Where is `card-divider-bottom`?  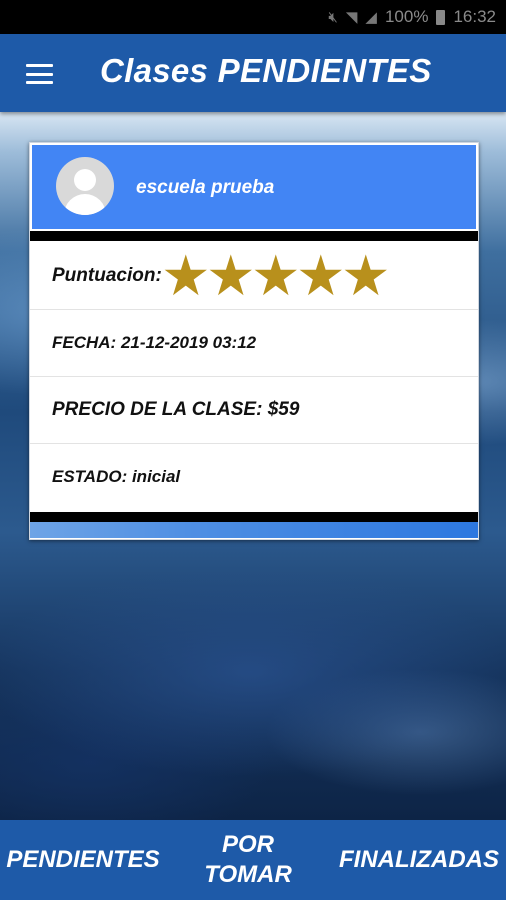
card-divider-bottom is located at coordinates (254, 517).